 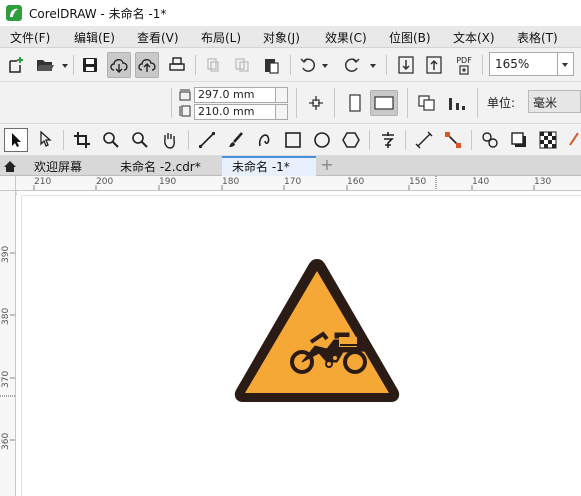 What do you see at coordinates (298, 183) in the screenshot?
I see `horizontal-ruler: 210 200 190 180 170 160 150 140 130` at bounding box center [298, 183].